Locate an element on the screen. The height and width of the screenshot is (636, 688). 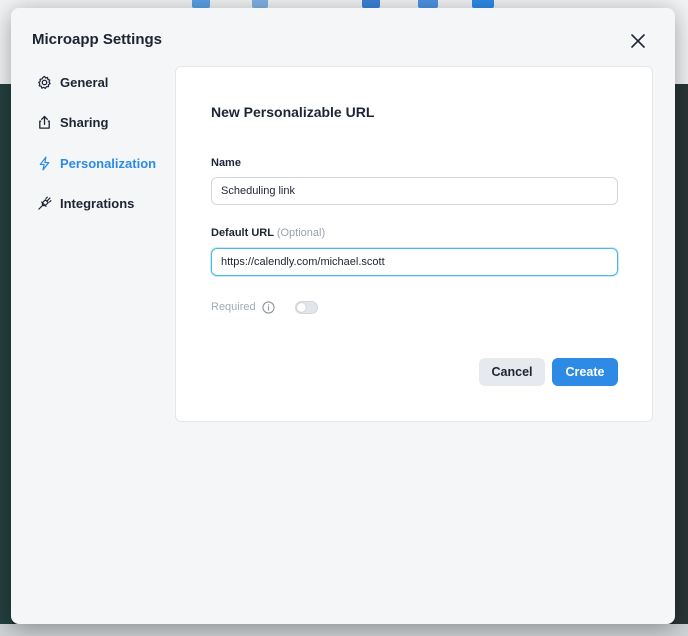
nav-item-sharing: Sharing is located at coordinates (72, 122).